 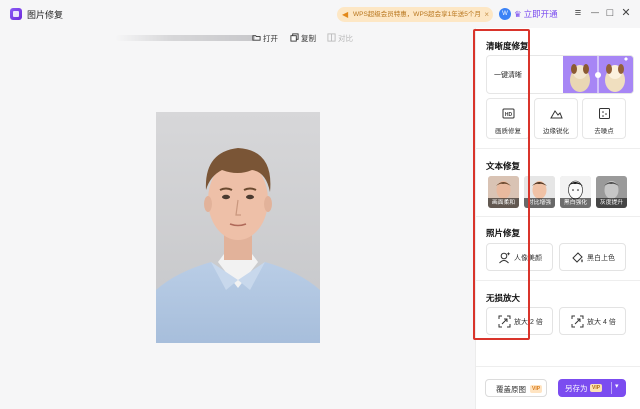 What do you see at coordinates (540, 14) in the screenshot?
I see `vip-open-label: 立即开通` at bounding box center [540, 14].